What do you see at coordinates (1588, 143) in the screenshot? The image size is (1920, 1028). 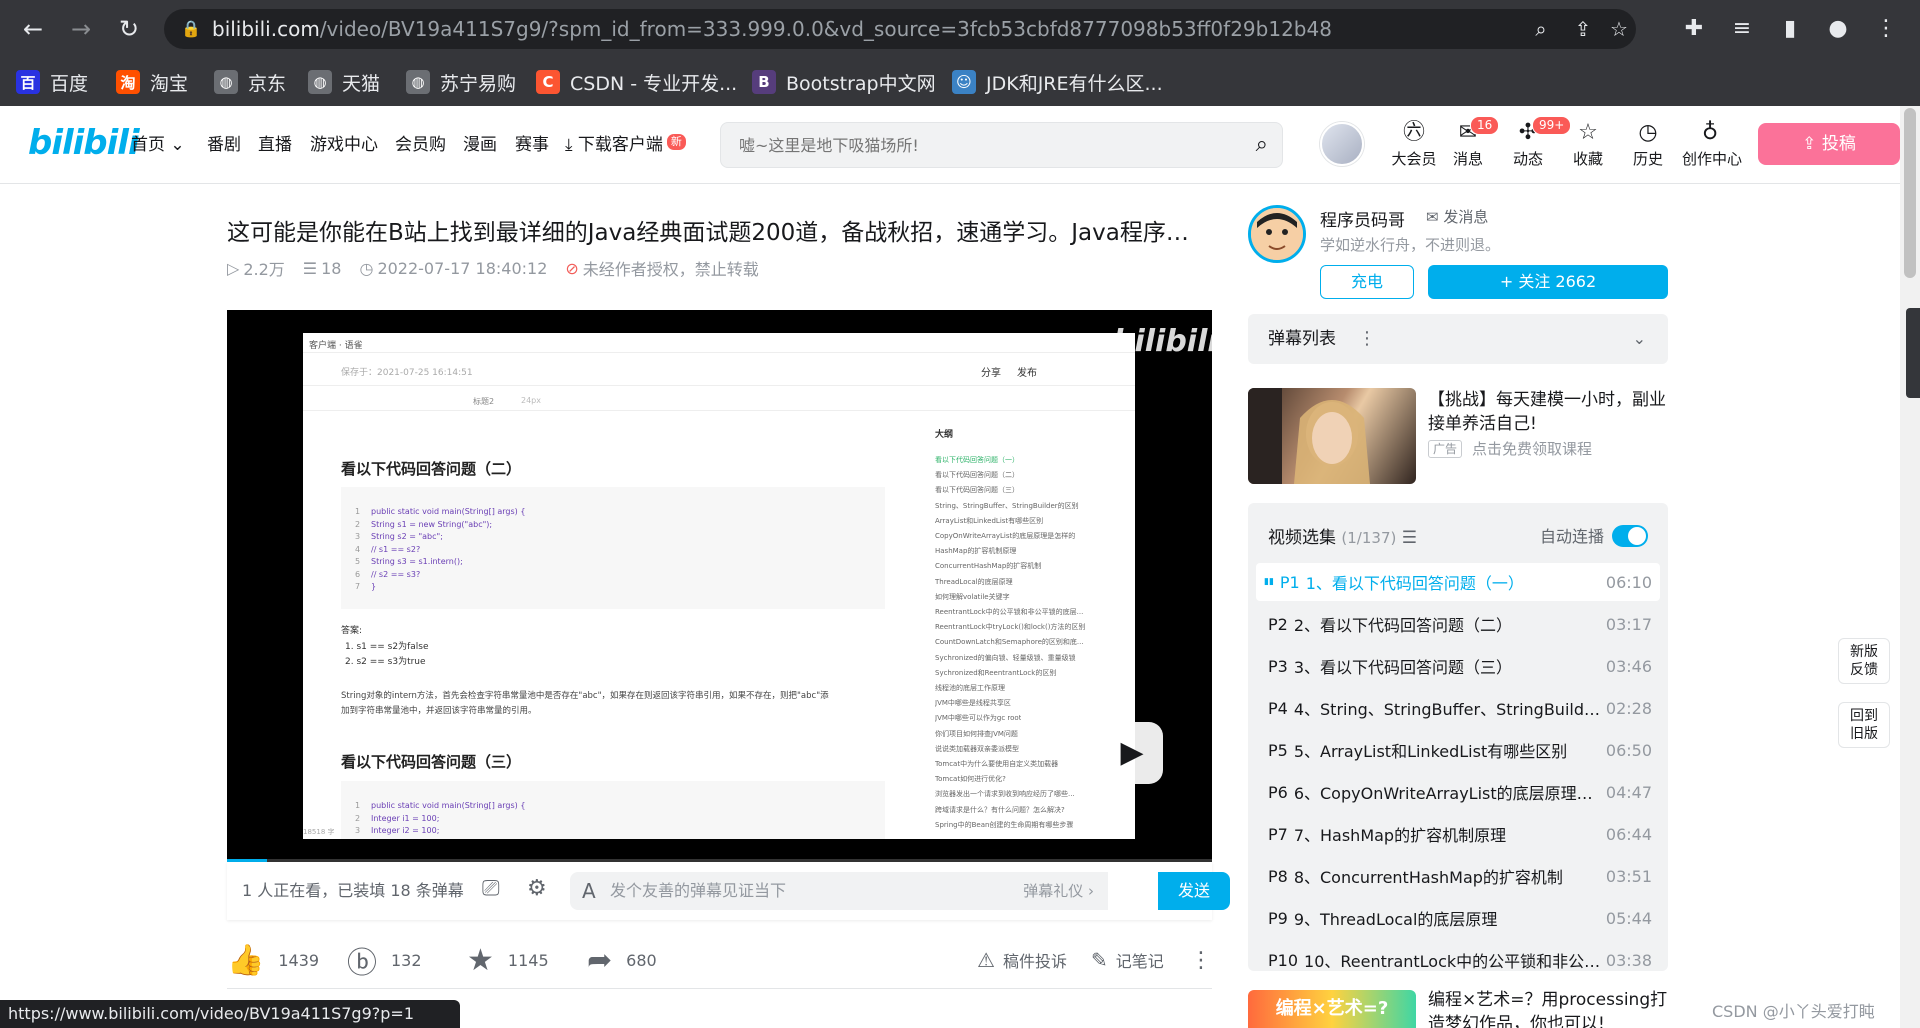 I see `header-favorite-item: ☆ 收藏` at bounding box center [1588, 143].